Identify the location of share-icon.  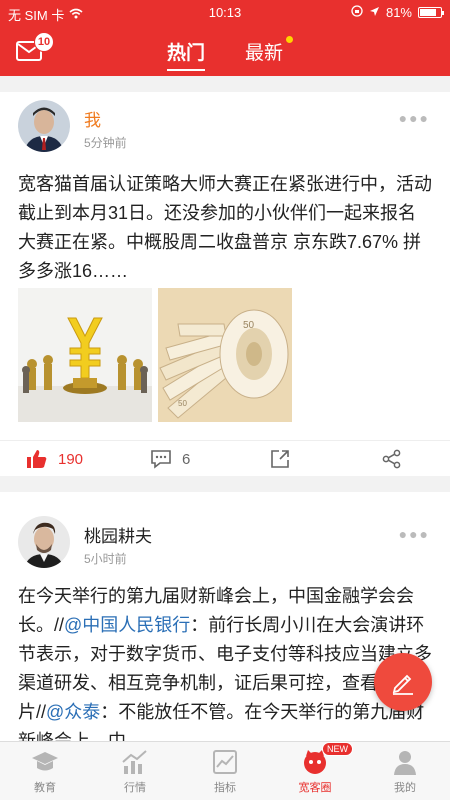
(391, 459).